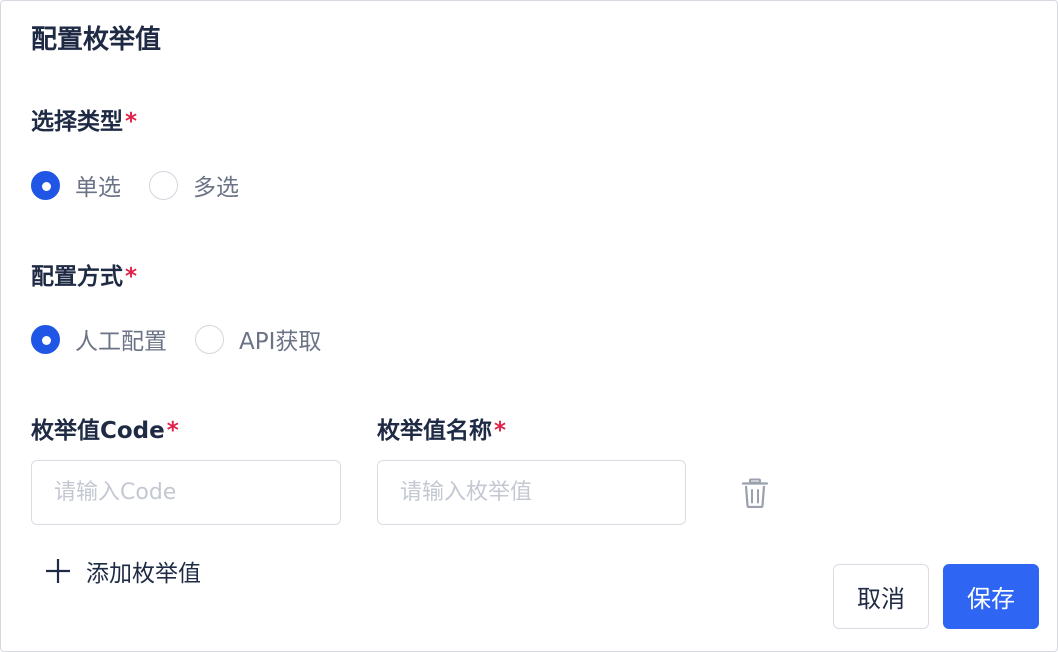 The width and height of the screenshot is (1058, 652). I want to click on plus-icon, so click(58, 571).